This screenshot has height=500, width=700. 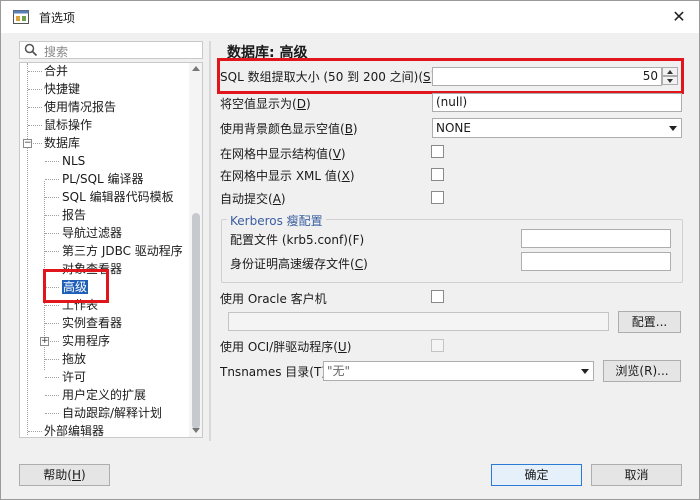 What do you see at coordinates (92, 323) in the screenshot?
I see `tree-item-instance-viewer: 实例查看器` at bounding box center [92, 323].